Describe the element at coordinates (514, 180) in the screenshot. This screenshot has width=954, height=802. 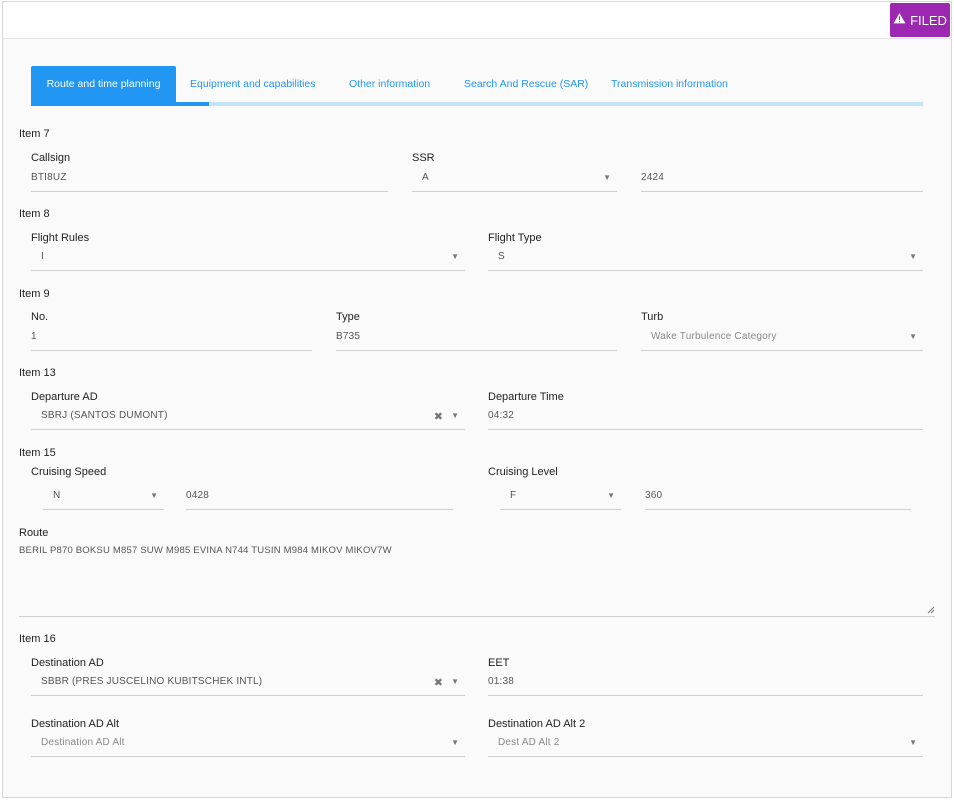
I see `ssr-mode-select: A ▼` at that location.